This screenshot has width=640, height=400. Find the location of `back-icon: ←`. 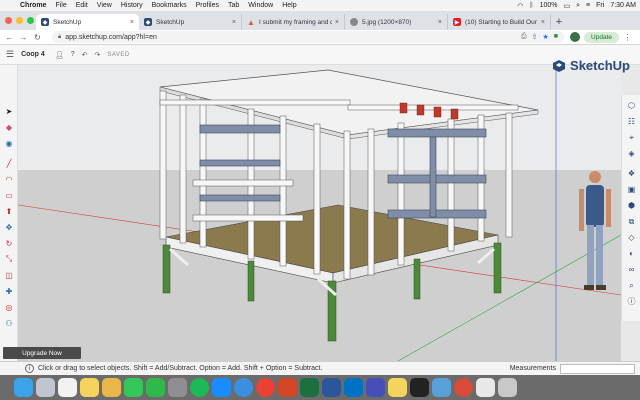

back-icon: ← is located at coordinates (9, 37).